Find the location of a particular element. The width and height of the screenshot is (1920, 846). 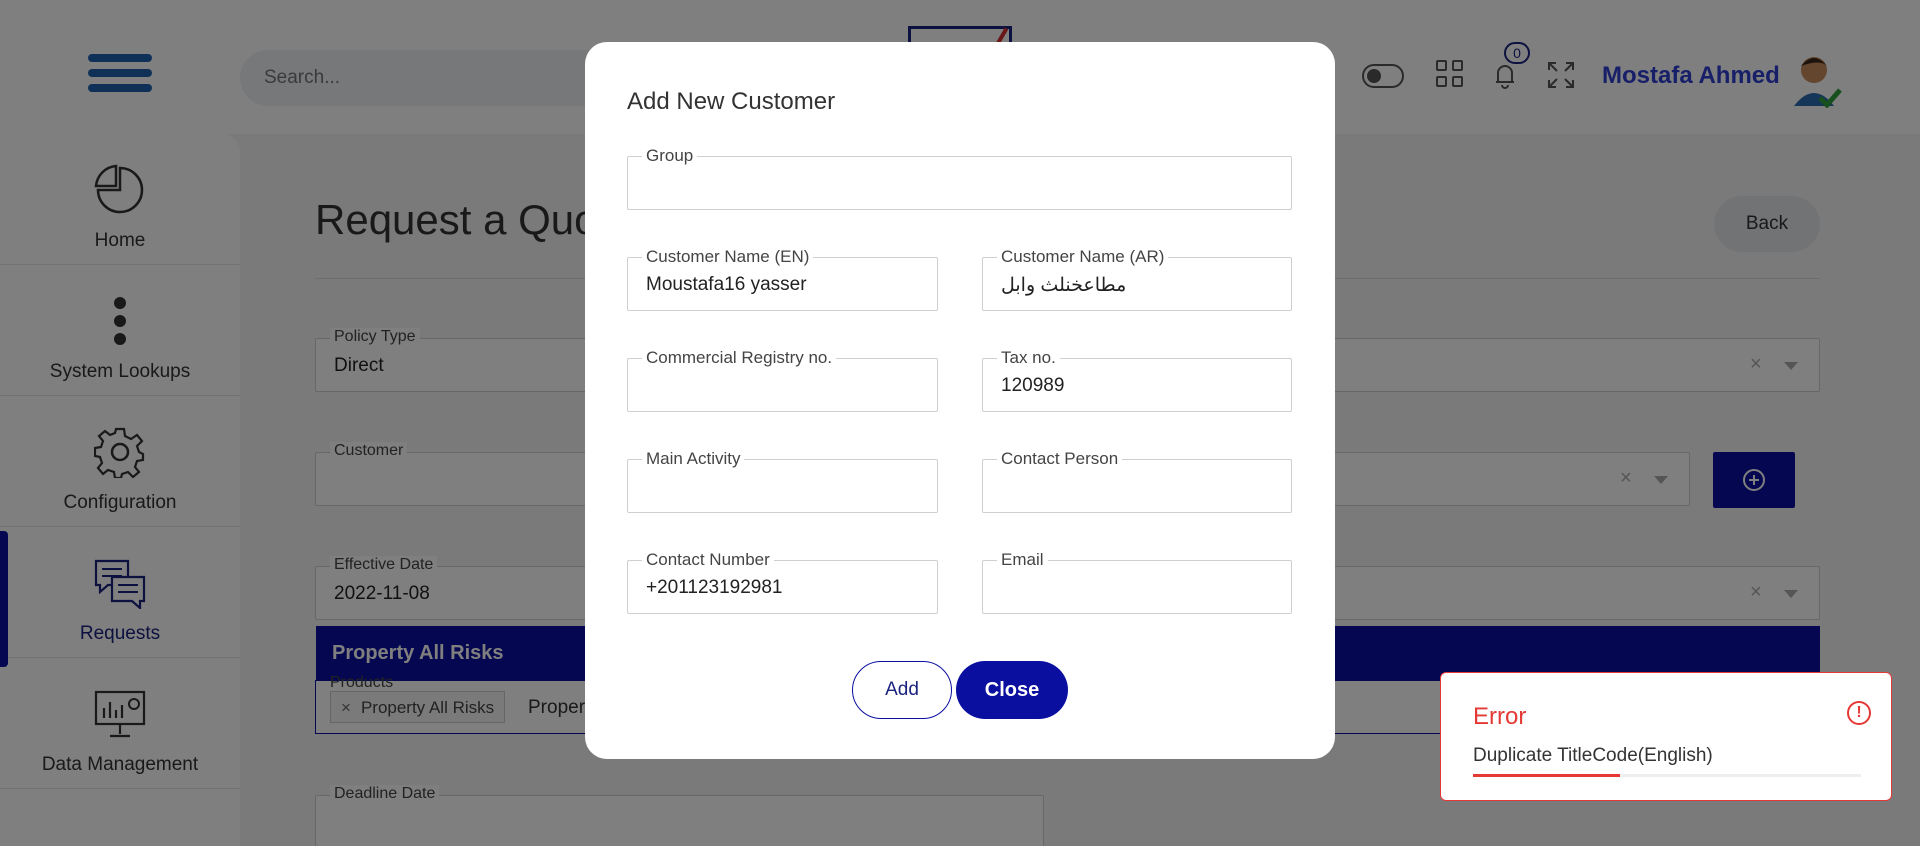

customer-name-ar-field: Customer Name (AR) is located at coordinates (1137, 279).